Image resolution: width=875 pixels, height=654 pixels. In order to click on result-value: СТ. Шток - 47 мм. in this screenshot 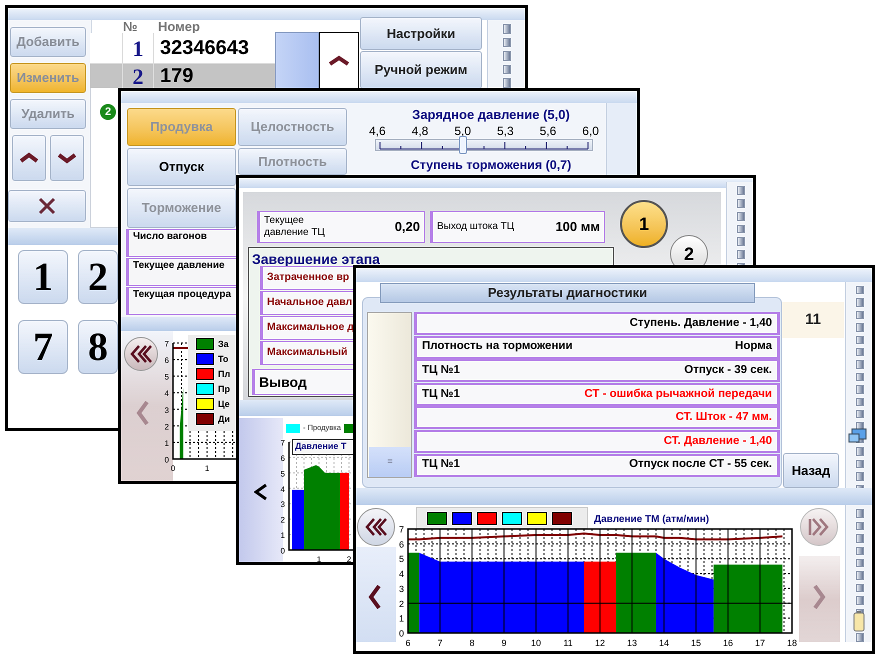, I will do `click(724, 418)`.